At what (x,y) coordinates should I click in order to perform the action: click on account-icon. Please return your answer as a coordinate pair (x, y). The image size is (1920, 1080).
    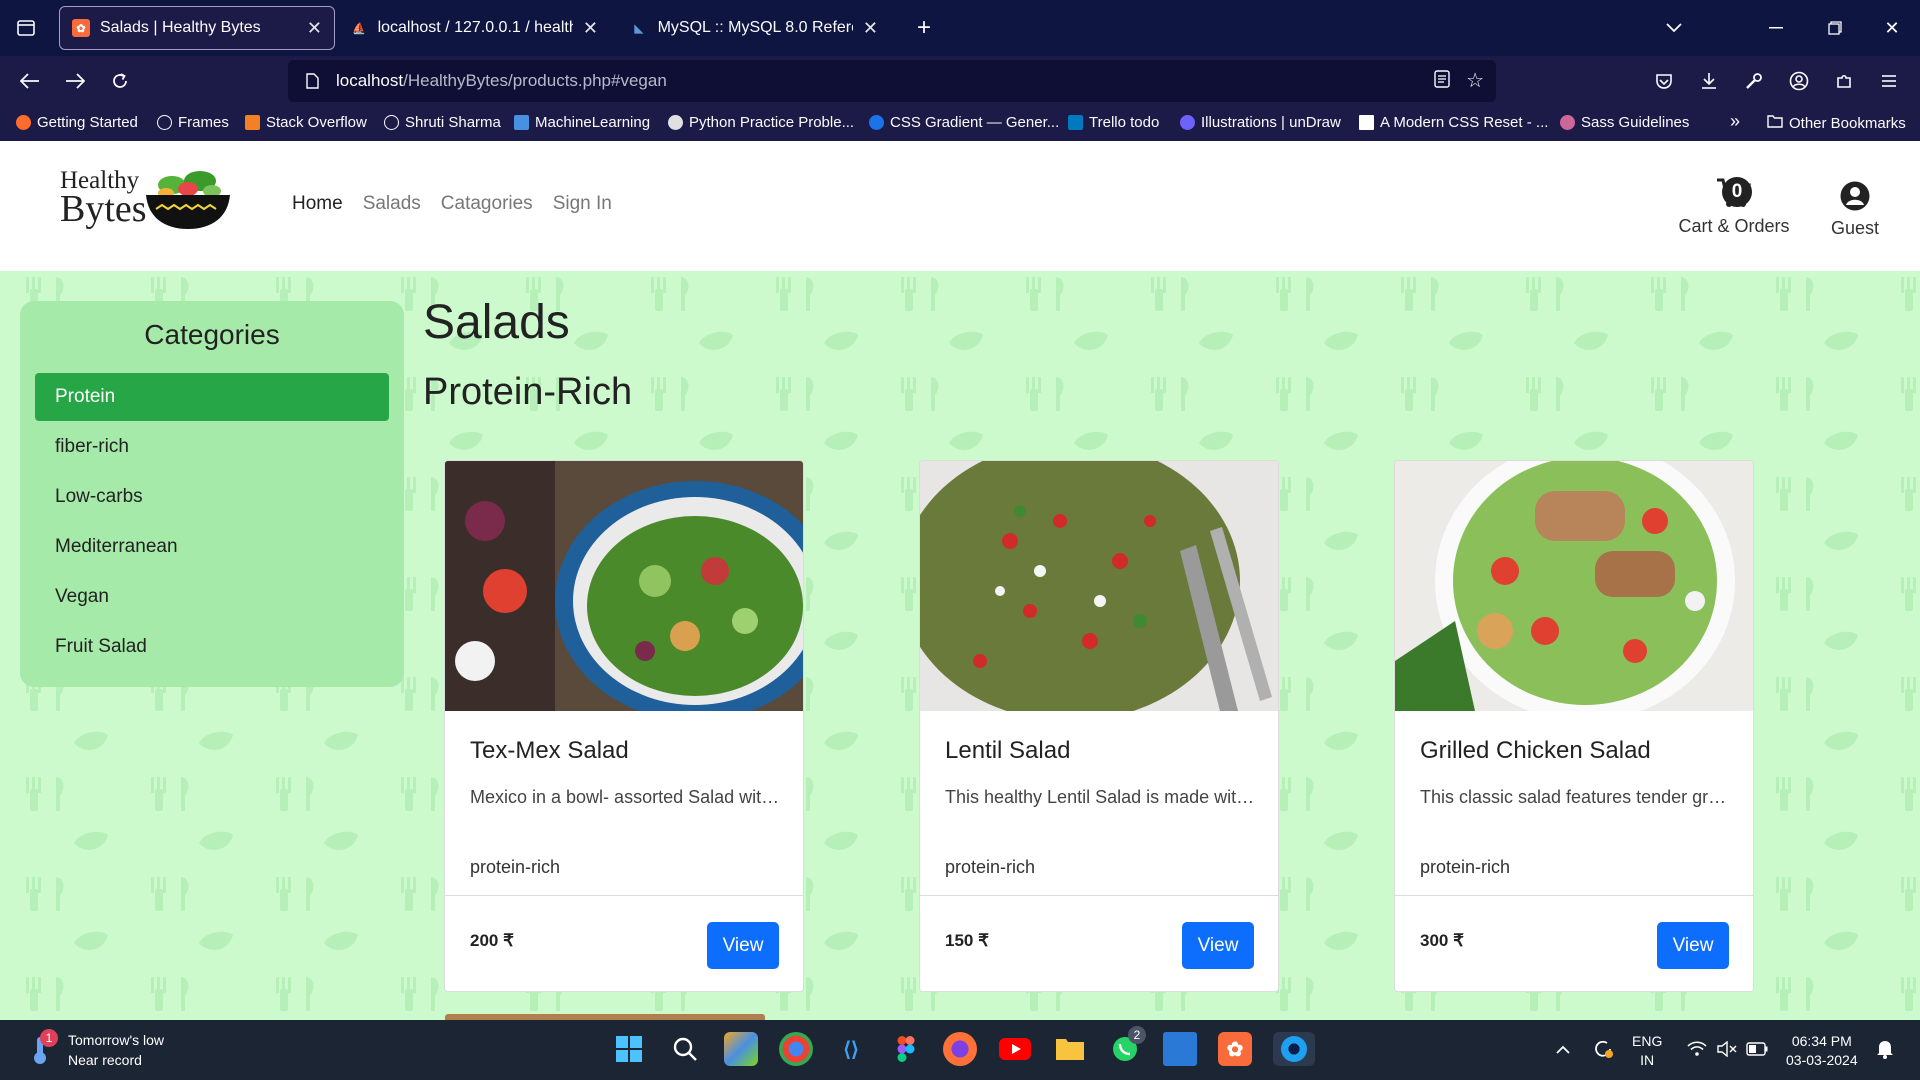
    Looking at the image, I should click on (1799, 81).